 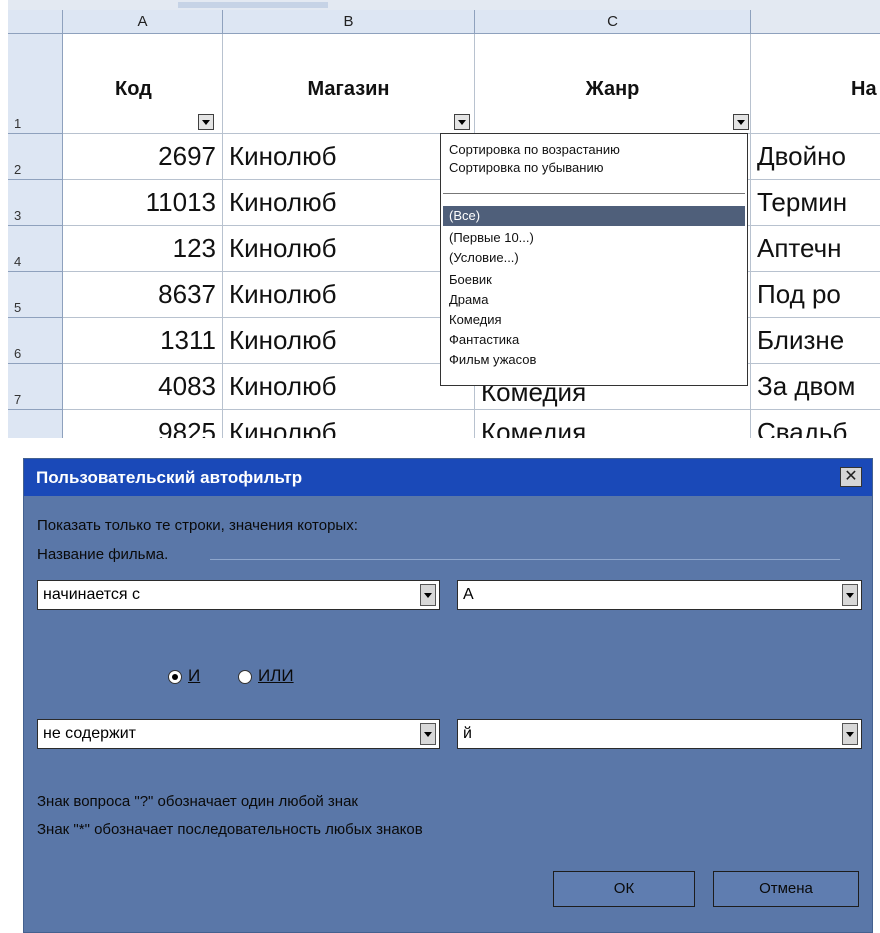 What do you see at coordinates (35, 22) in the screenshot?
I see `select-all-corner` at bounding box center [35, 22].